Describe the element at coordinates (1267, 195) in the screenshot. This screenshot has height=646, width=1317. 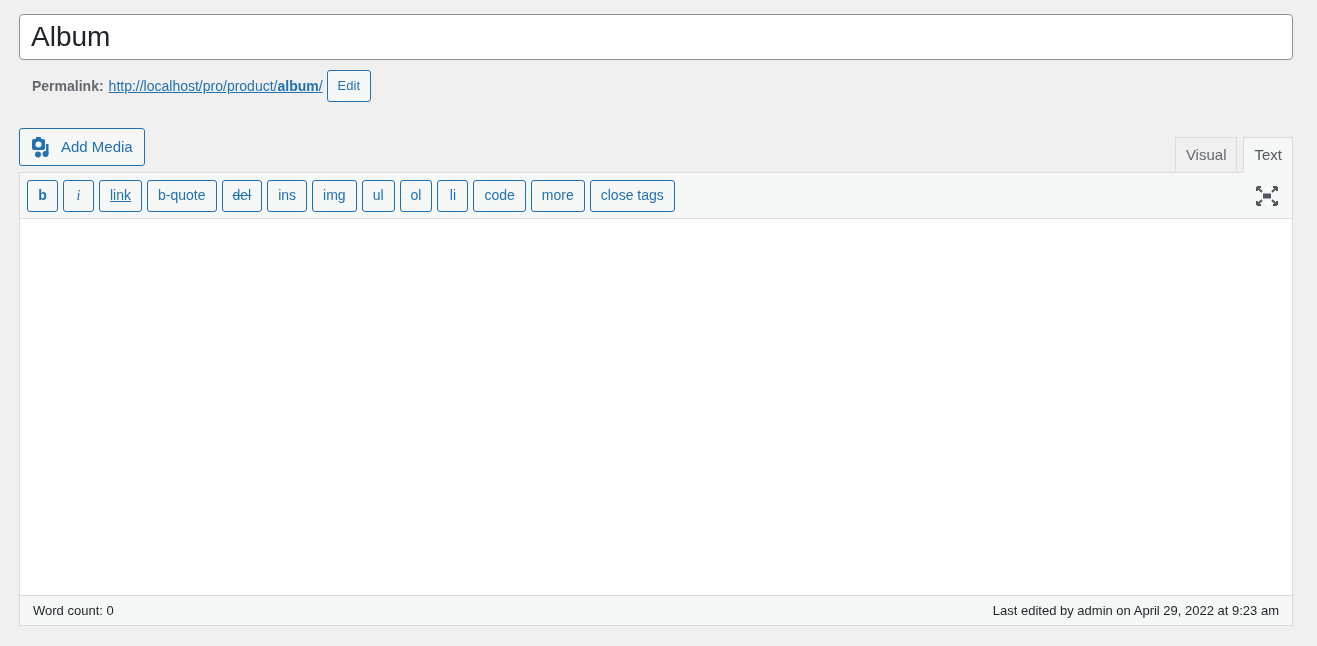
I see `fullscreen-icon` at that location.